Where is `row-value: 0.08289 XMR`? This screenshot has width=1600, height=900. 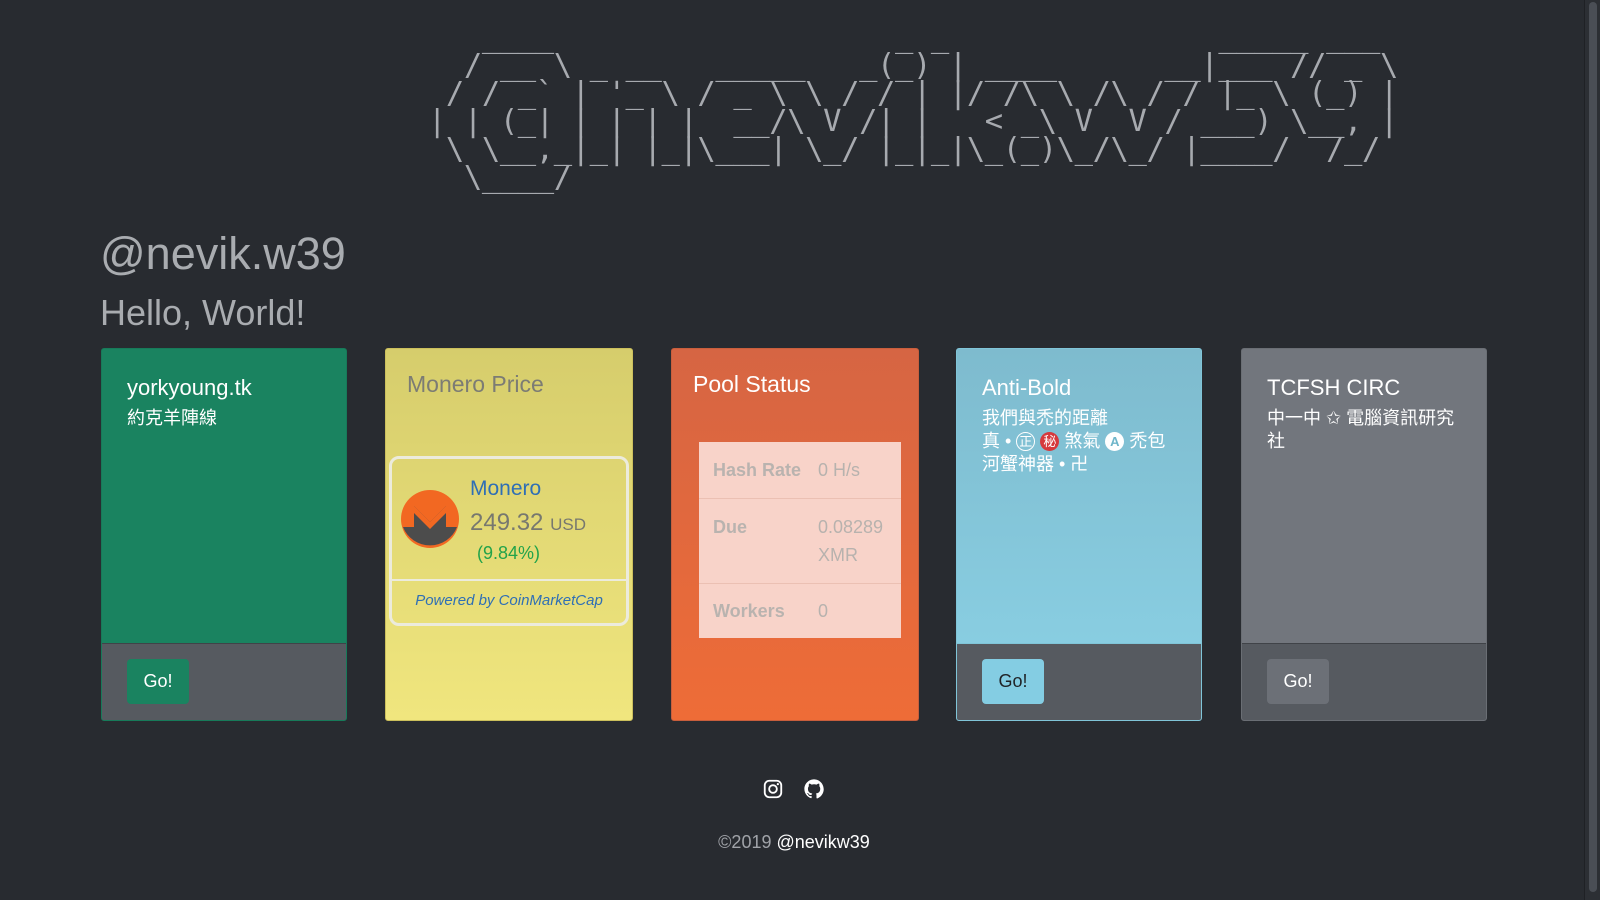
row-value: 0.08289 XMR is located at coordinates (851, 541).